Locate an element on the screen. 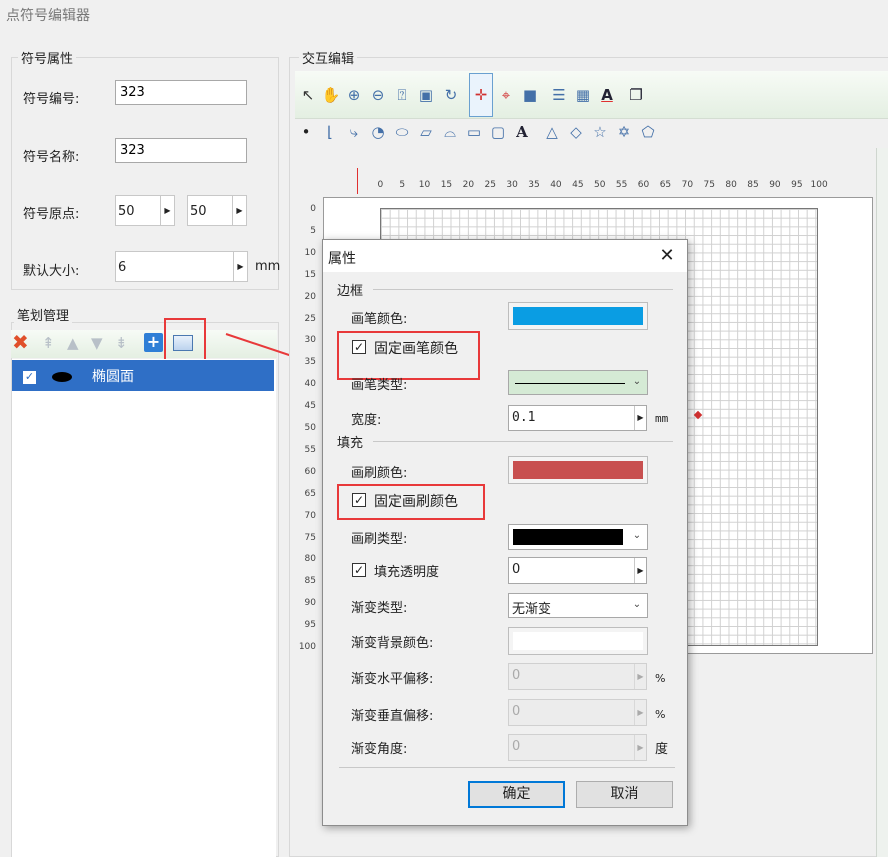 The height and width of the screenshot is (857, 888). full-extent-icon: ▣ is located at coordinates (426, 95).